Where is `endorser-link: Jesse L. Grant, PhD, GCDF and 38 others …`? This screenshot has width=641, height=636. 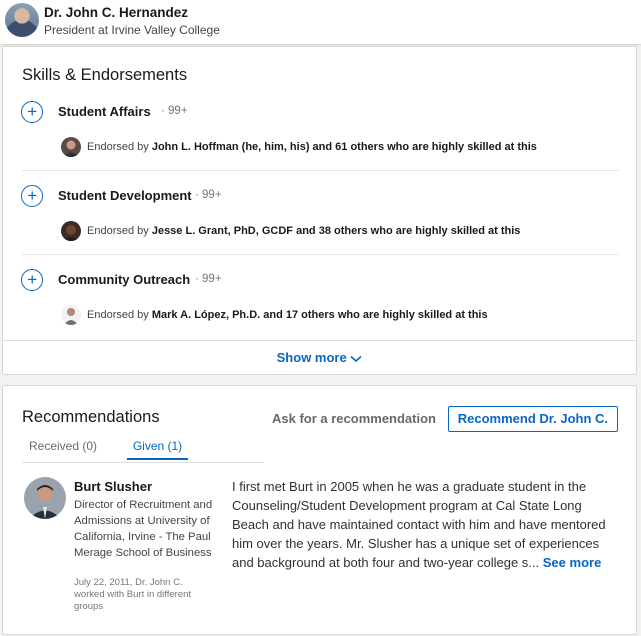 endorser-link: Jesse L. Grant, PhD, GCDF and 38 others … is located at coordinates (336, 231).